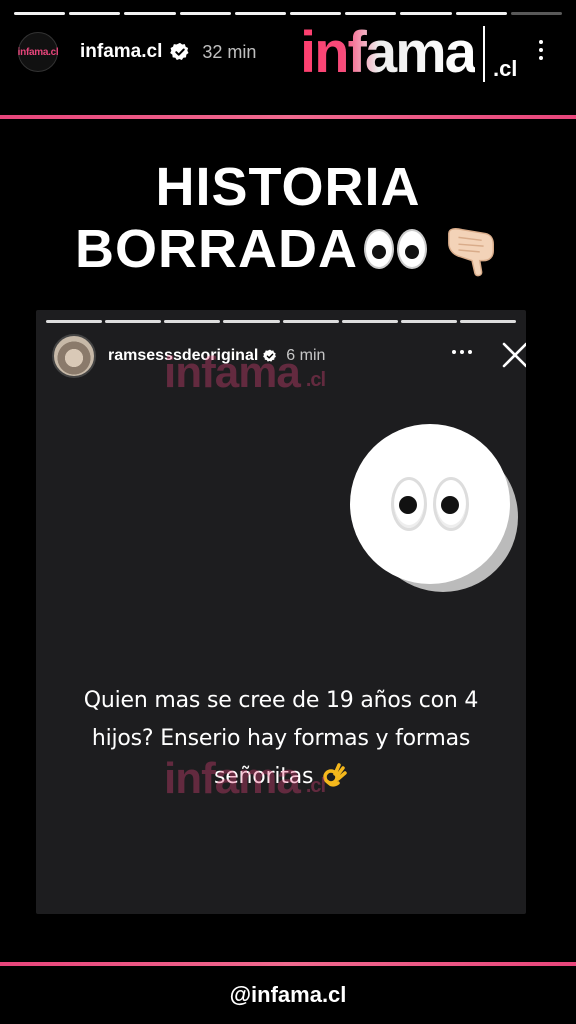 The width and height of the screenshot is (576, 1024). I want to click on embedded-progress-bar, so click(281, 321).